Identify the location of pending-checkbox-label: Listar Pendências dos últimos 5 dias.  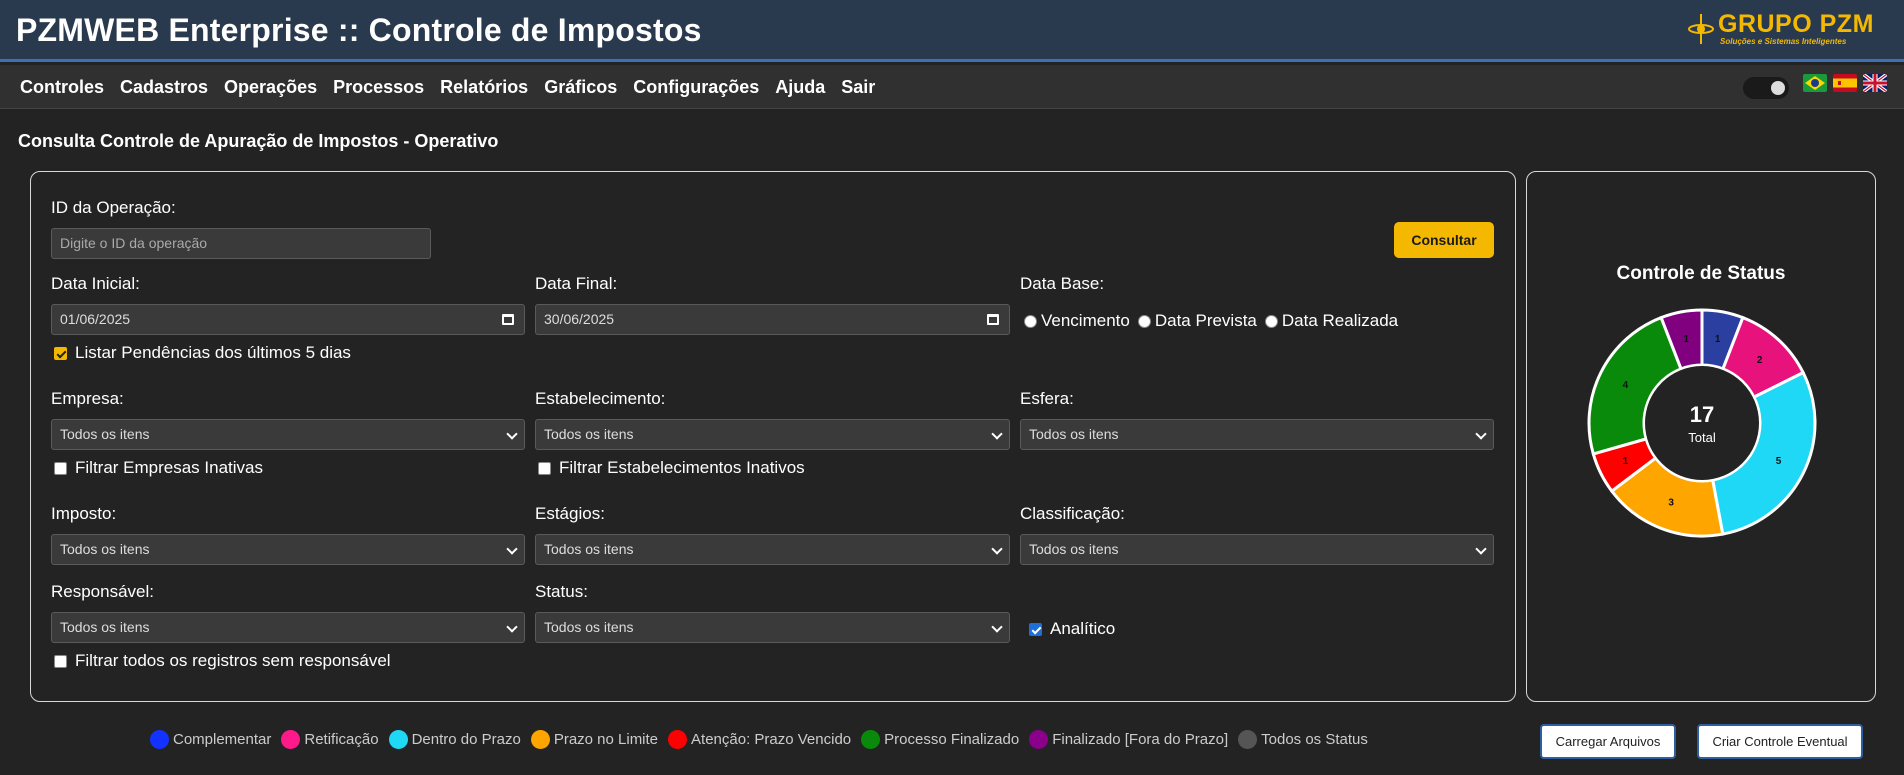
(213, 352).